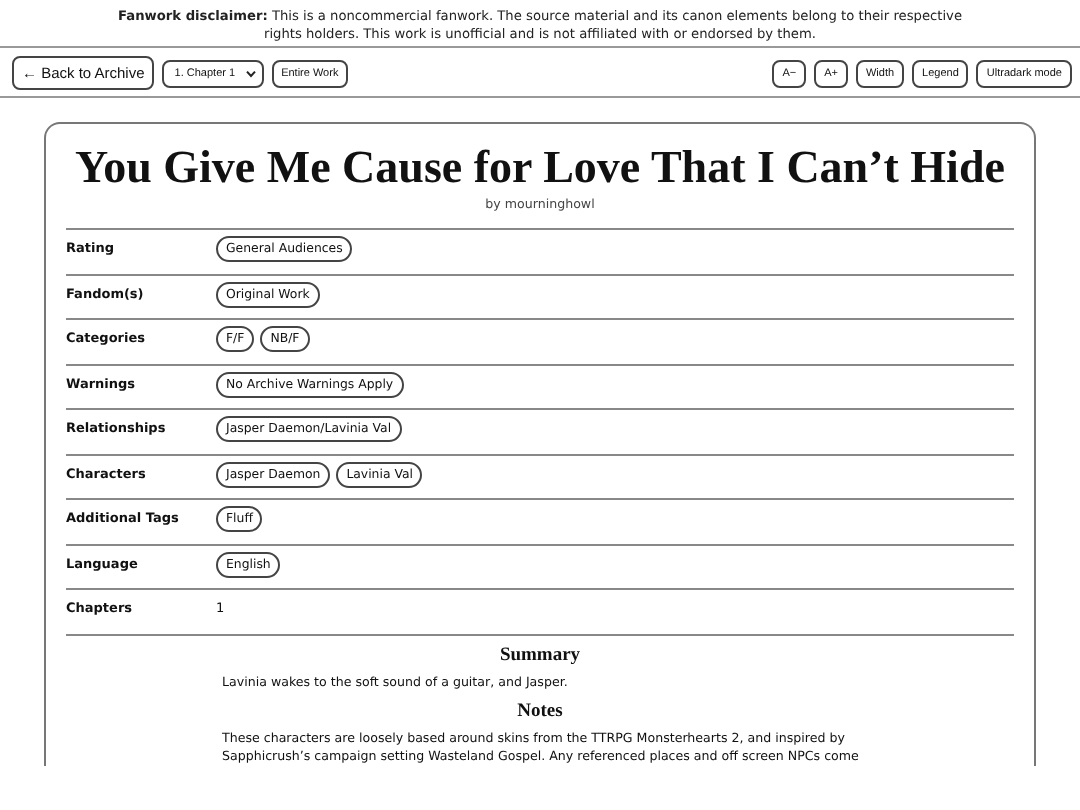 The image size is (1080, 810). I want to click on work-title: You Give Me Cause for Love That I Can’t Hide, so click(540, 168).